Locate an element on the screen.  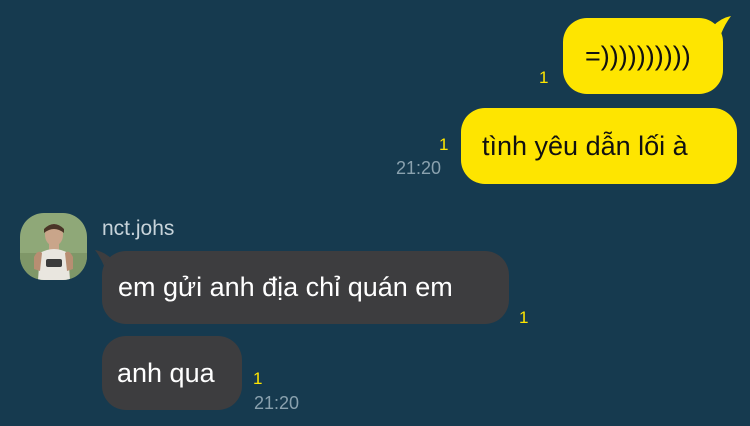
avatar-photo-icon is located at coordinates (53, 246).